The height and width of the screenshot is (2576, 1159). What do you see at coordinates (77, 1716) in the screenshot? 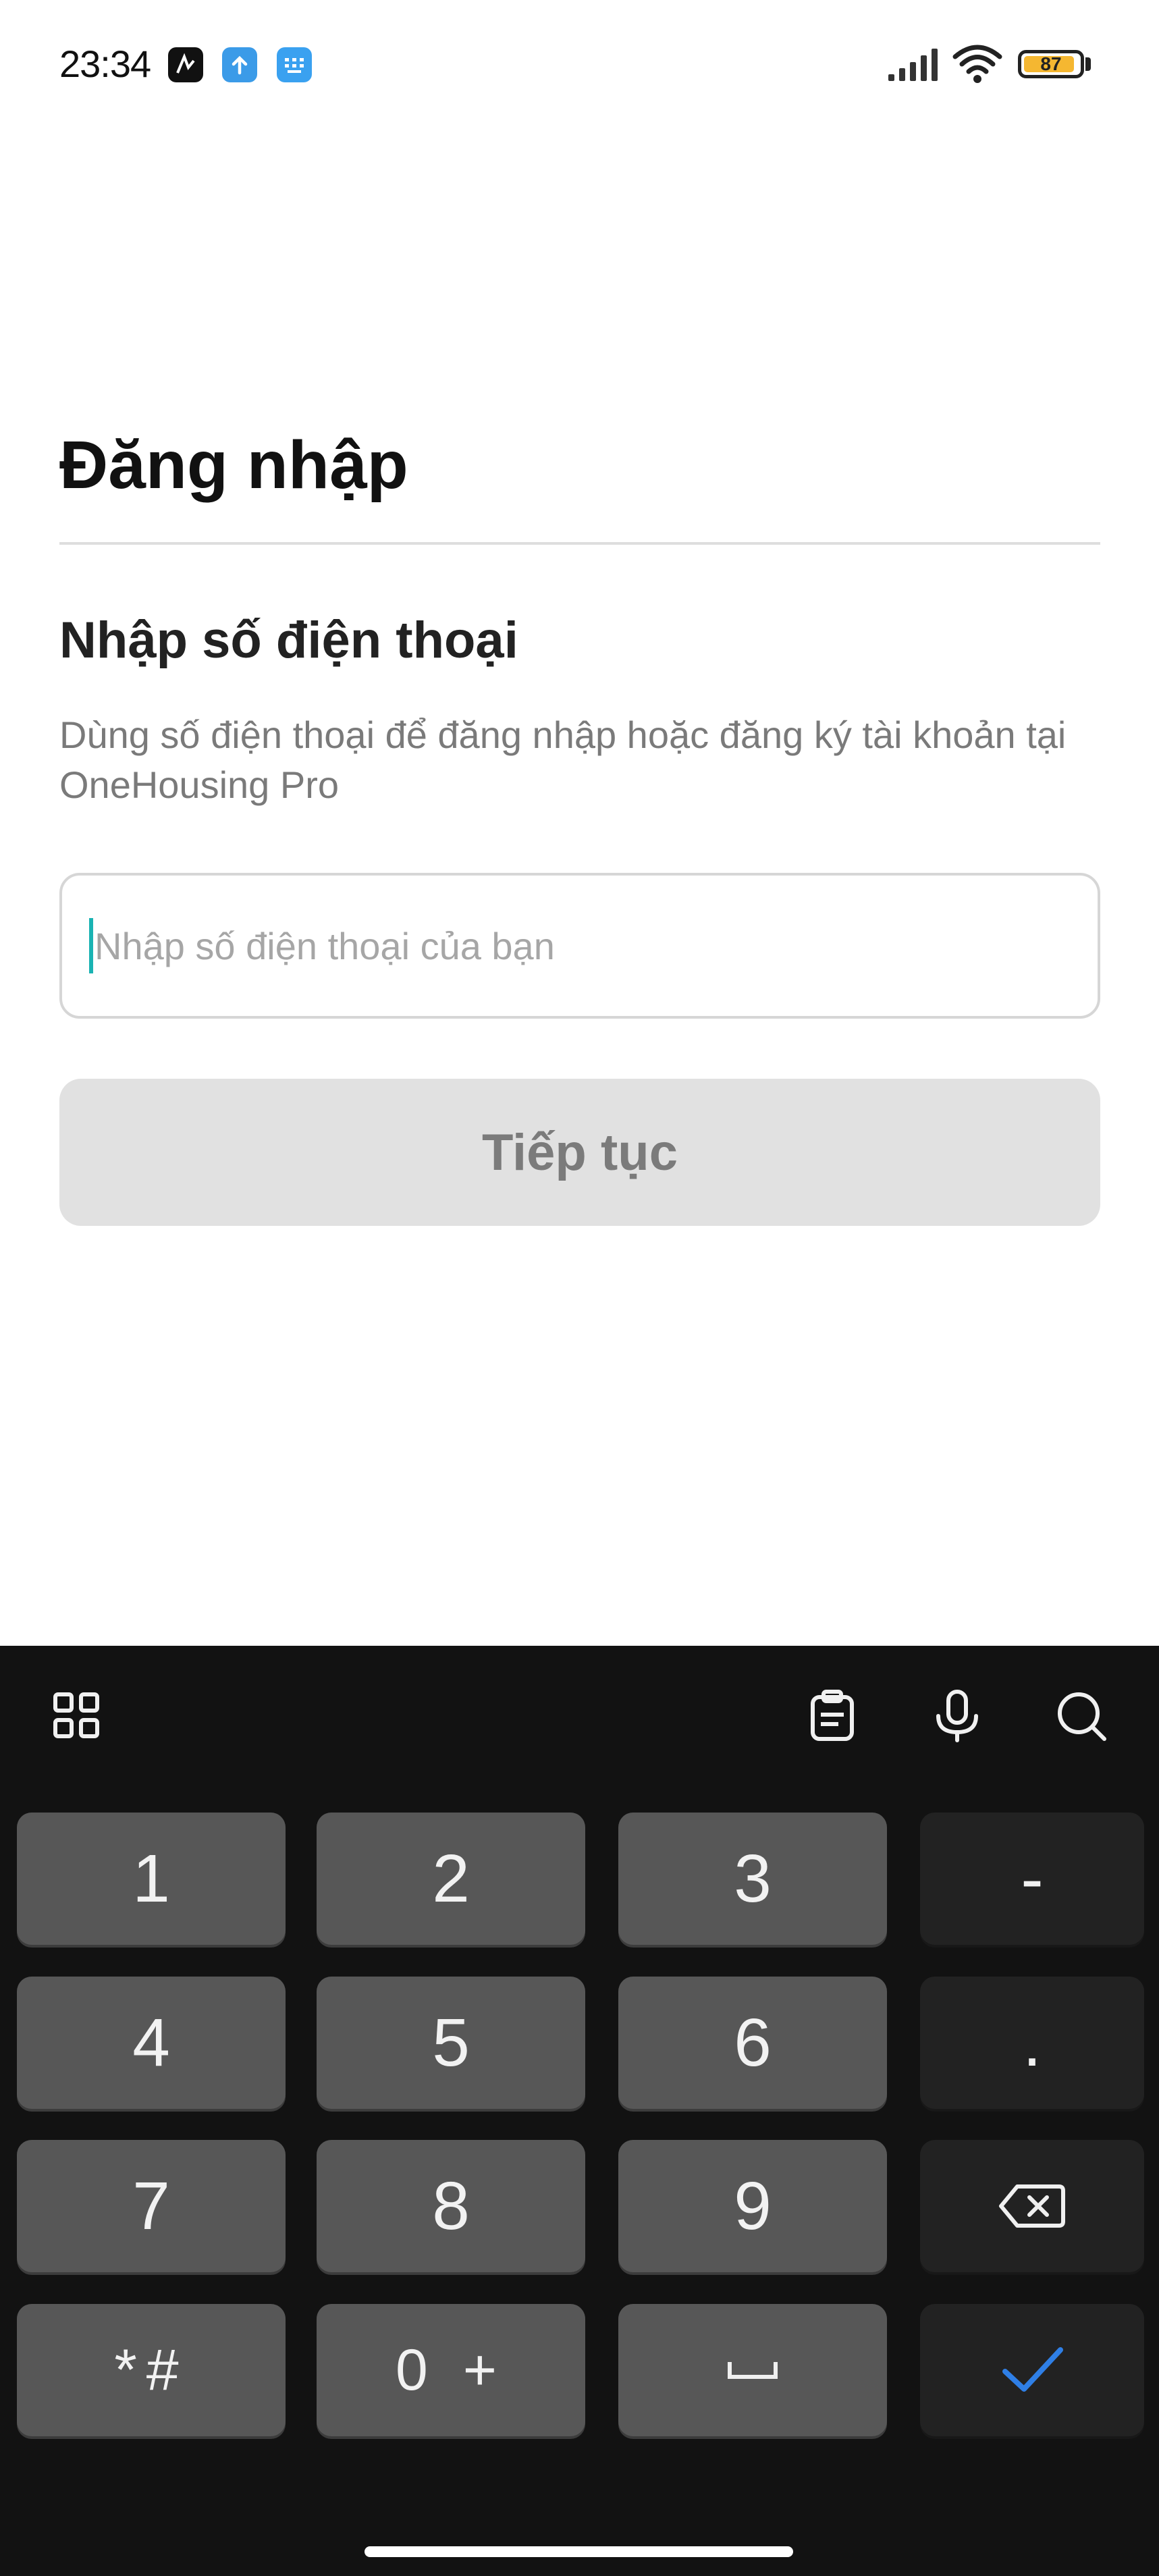
I see `apps-grid-icon` at bounding box center [77, 1716].